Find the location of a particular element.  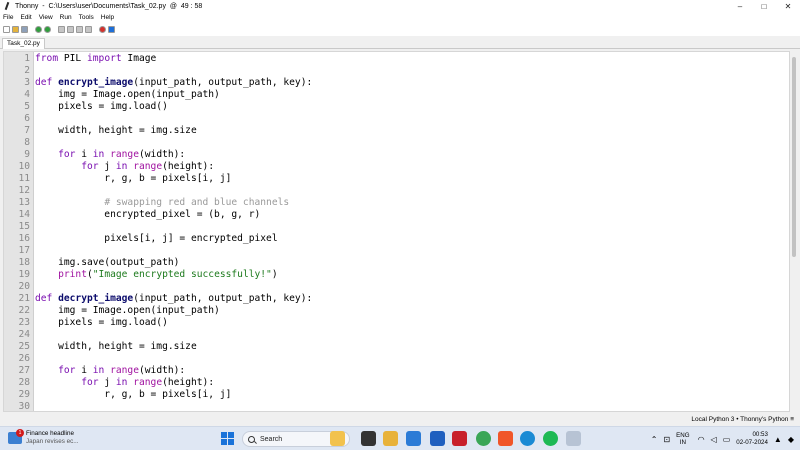

run-icon is located at coordinates (38, 29).